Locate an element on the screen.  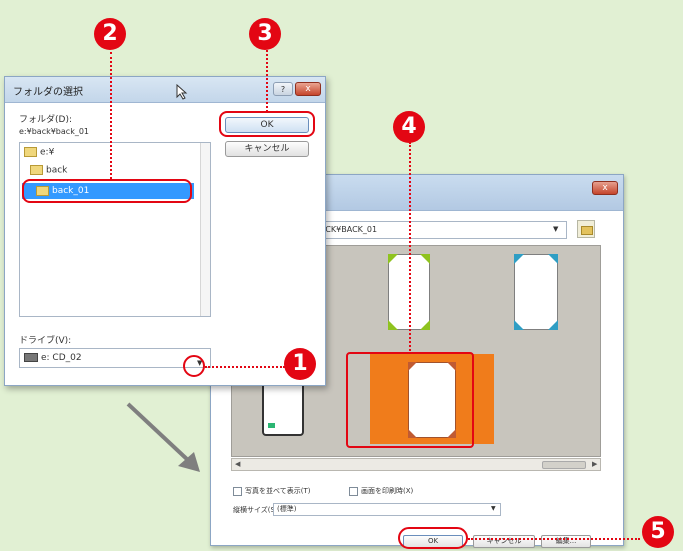
highlight-ok-button is located at coordinates (267, 124).